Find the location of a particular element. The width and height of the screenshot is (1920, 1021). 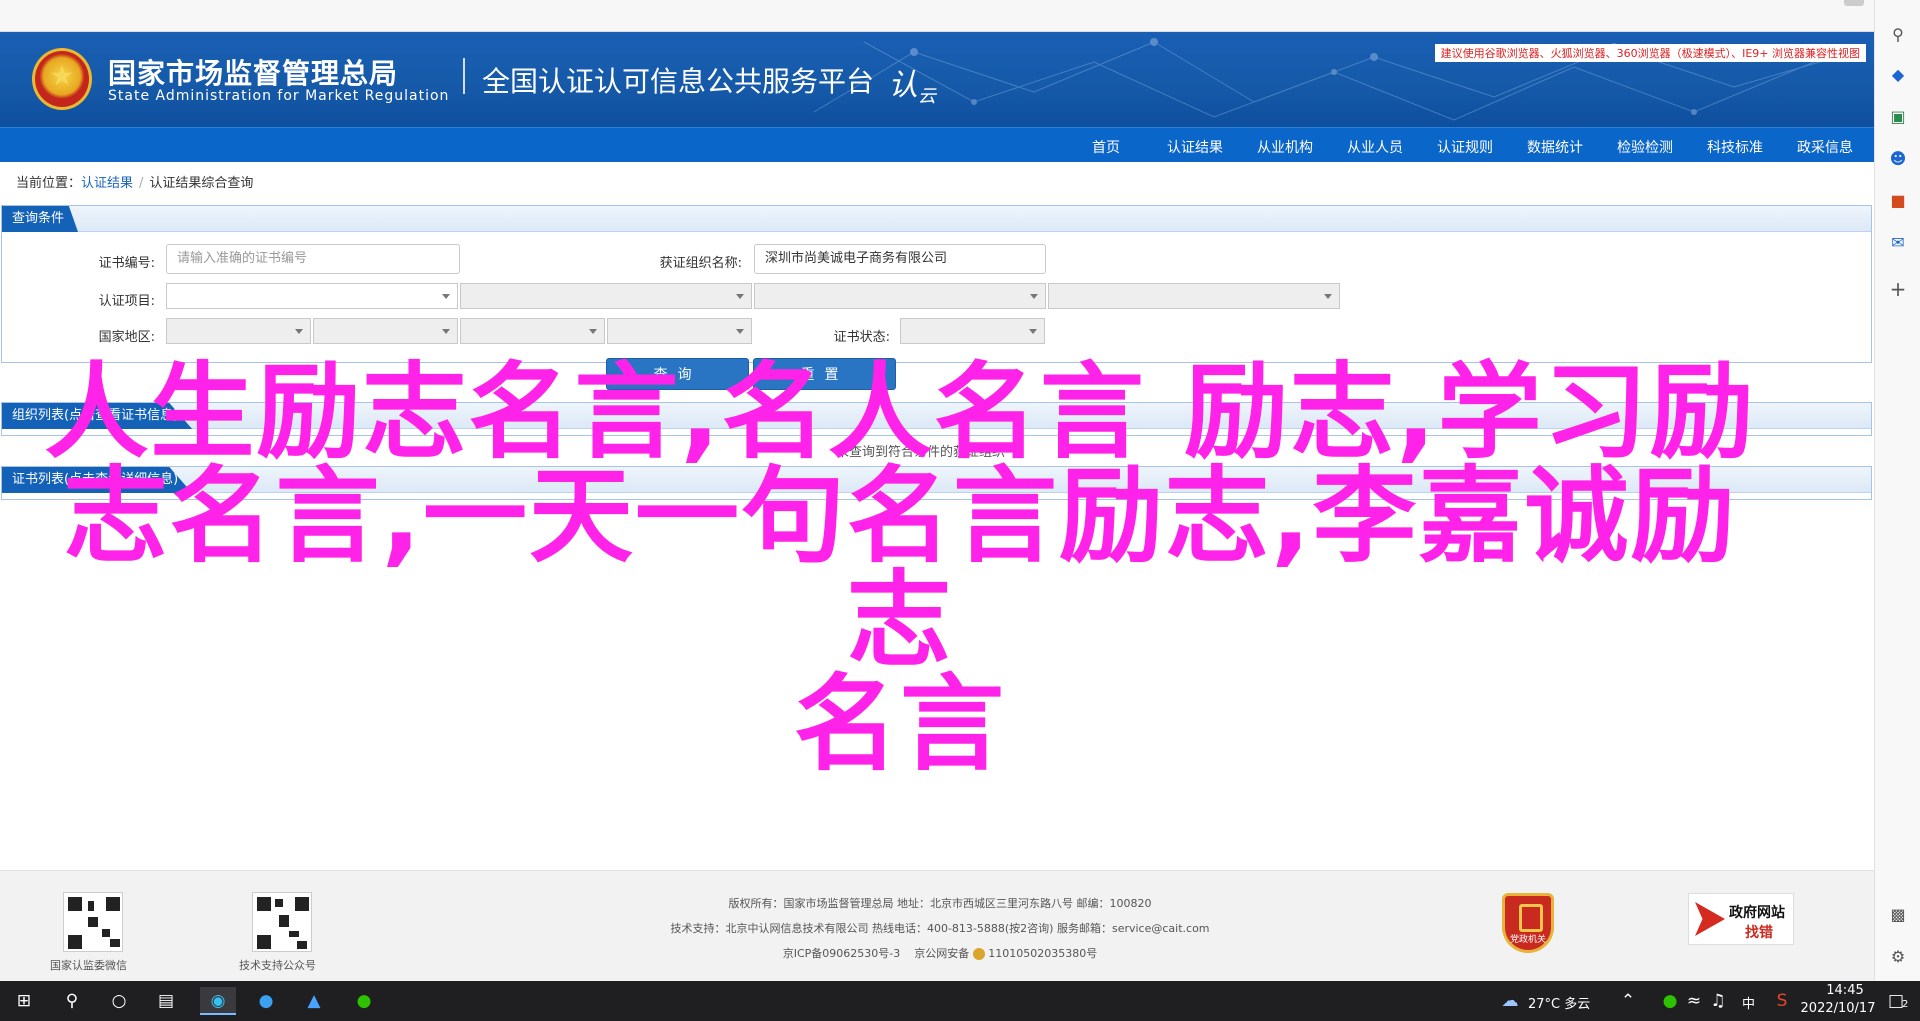

nav-rules: 认证规则 is located at coordinates (1465, 147).